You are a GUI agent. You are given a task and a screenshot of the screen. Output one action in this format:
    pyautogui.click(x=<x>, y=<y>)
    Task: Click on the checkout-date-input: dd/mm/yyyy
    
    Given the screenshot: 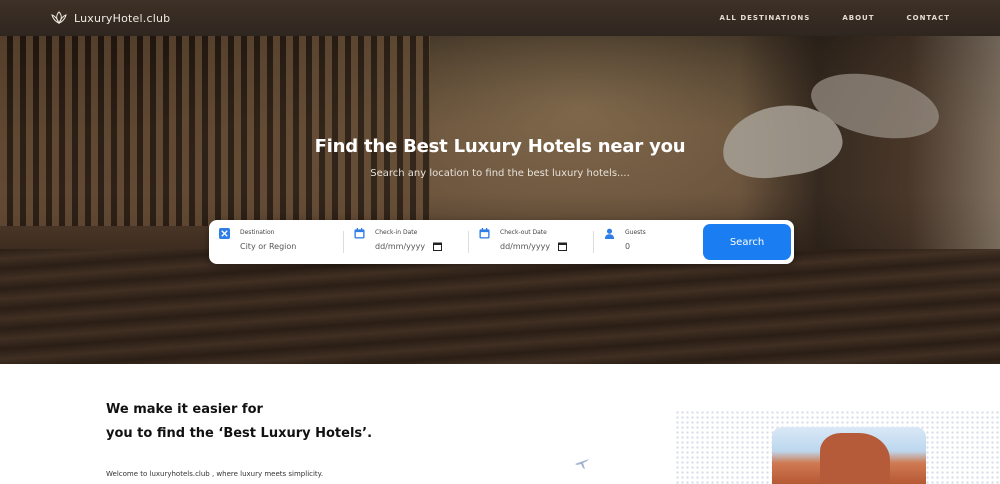 What is the action you would take?
    pyautogui.click(x=534, y=246)
    